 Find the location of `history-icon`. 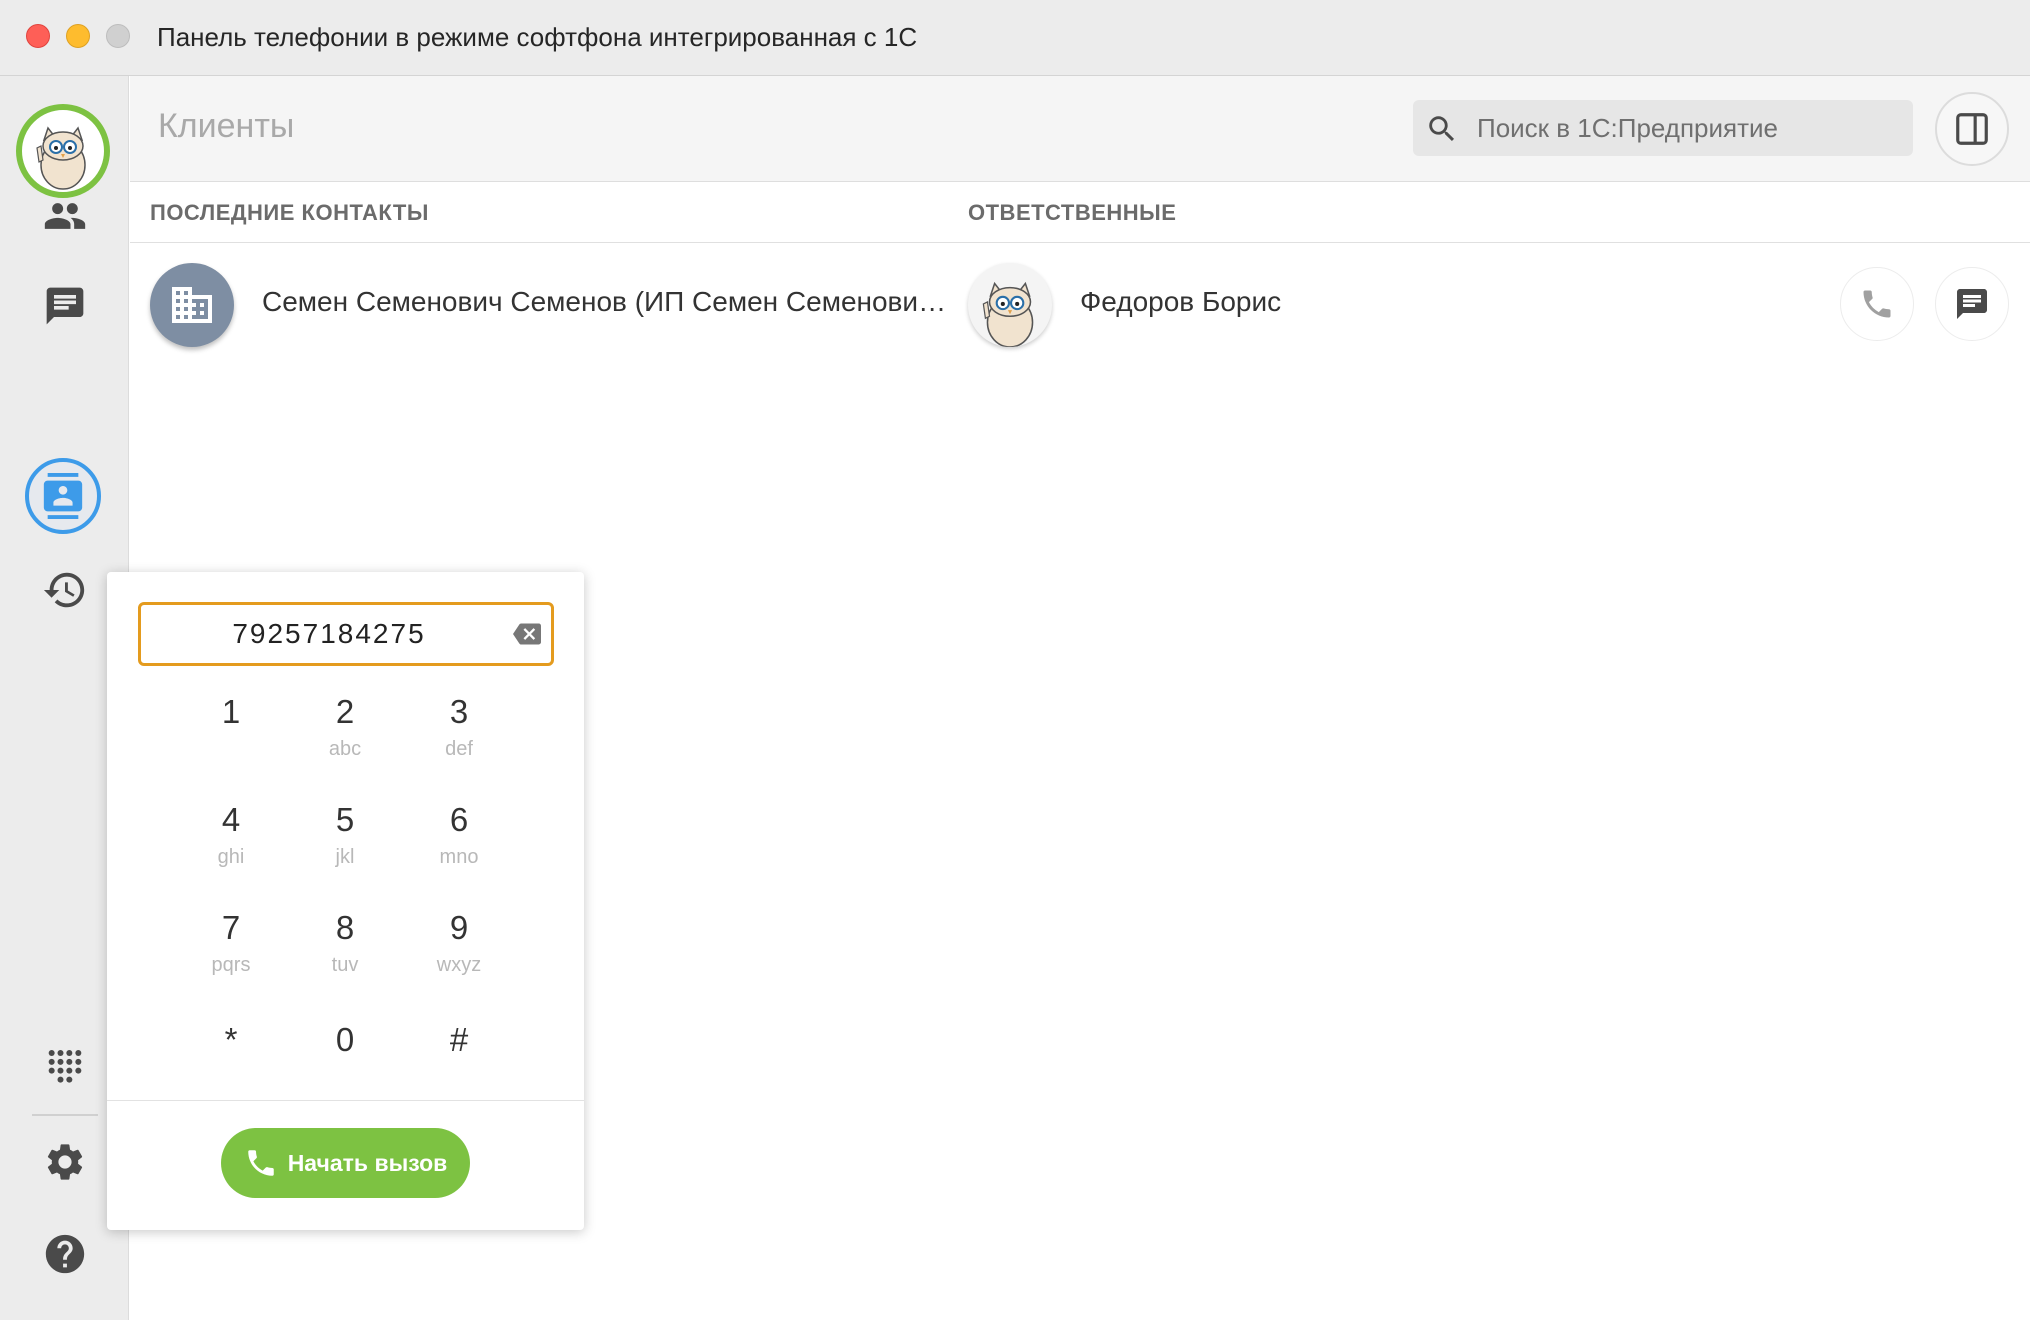

history-icon is located at coordinates (64, 590).